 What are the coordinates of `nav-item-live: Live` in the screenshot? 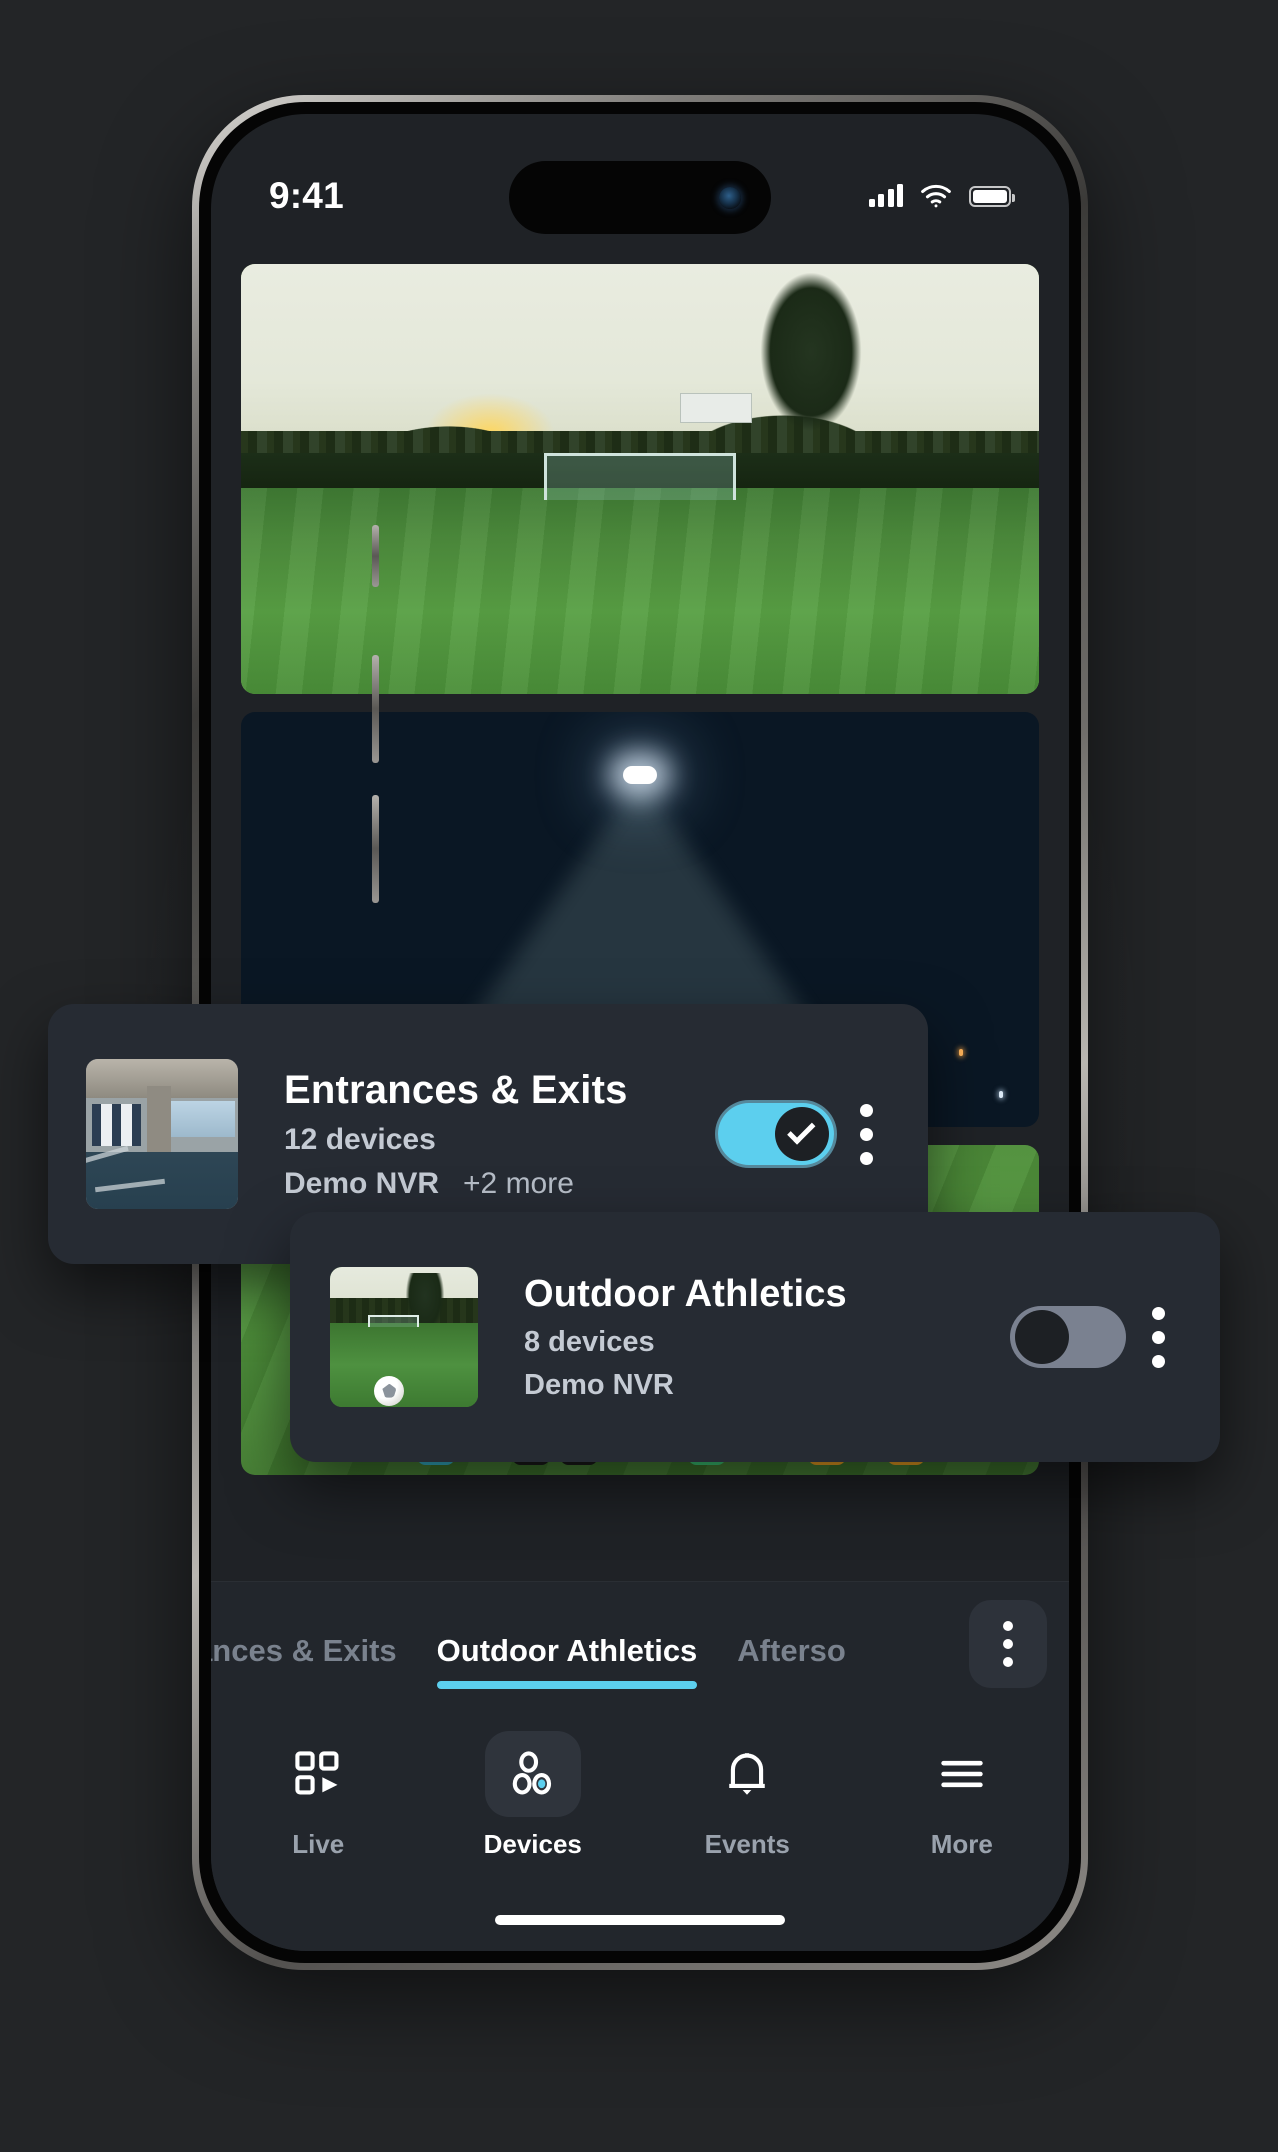 It's located at (318, 1795).